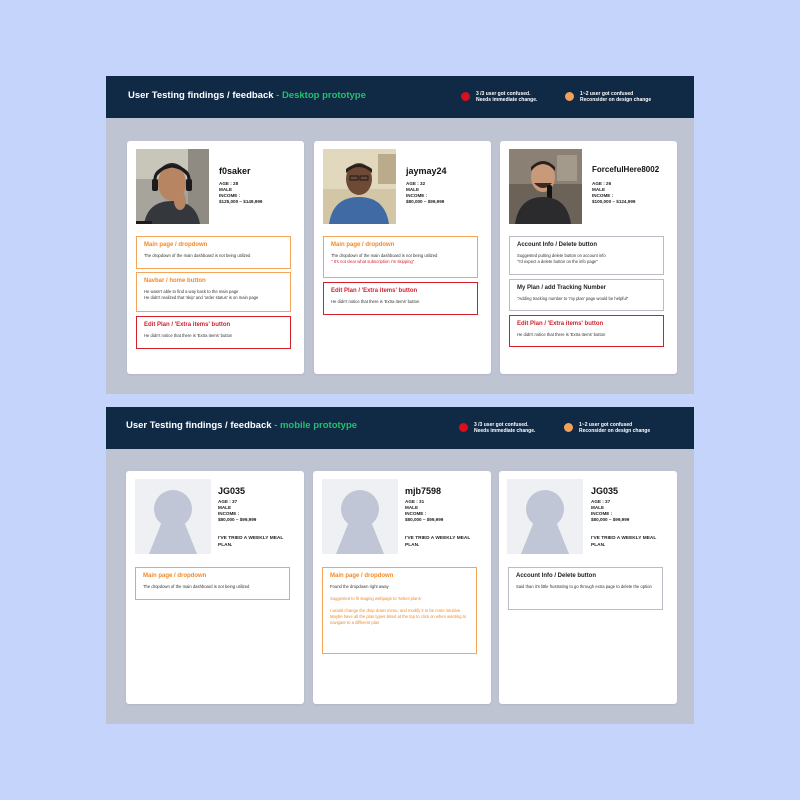 The width and height of the screenshot is (800, 800). What do you see at coordinates (562, 288) in the screenshot?
I see `finding-title: My Plan / add Tracking Number` at bounding box center [562, 288].